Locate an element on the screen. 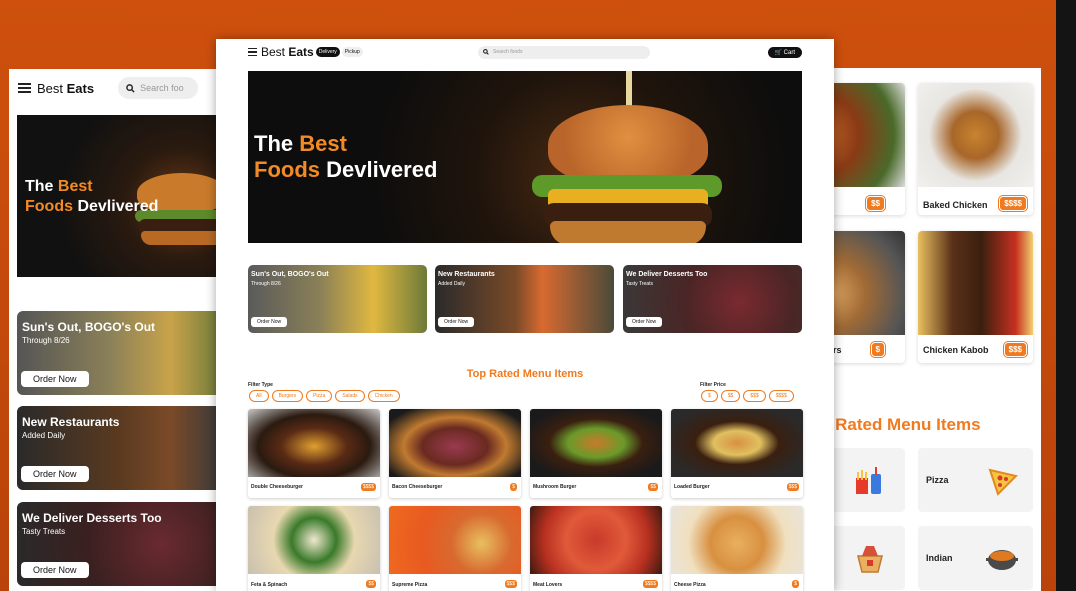  filter-chip-chicken: Chicken is located at coordinates (383, 396).